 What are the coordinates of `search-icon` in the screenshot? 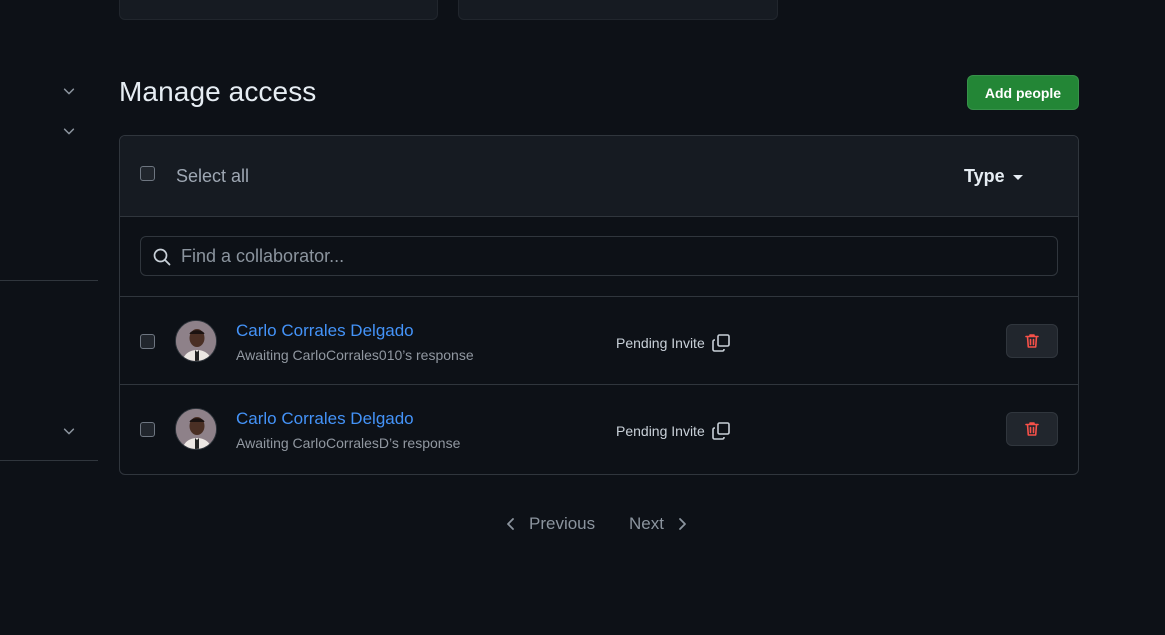 It's located at (162, 257).